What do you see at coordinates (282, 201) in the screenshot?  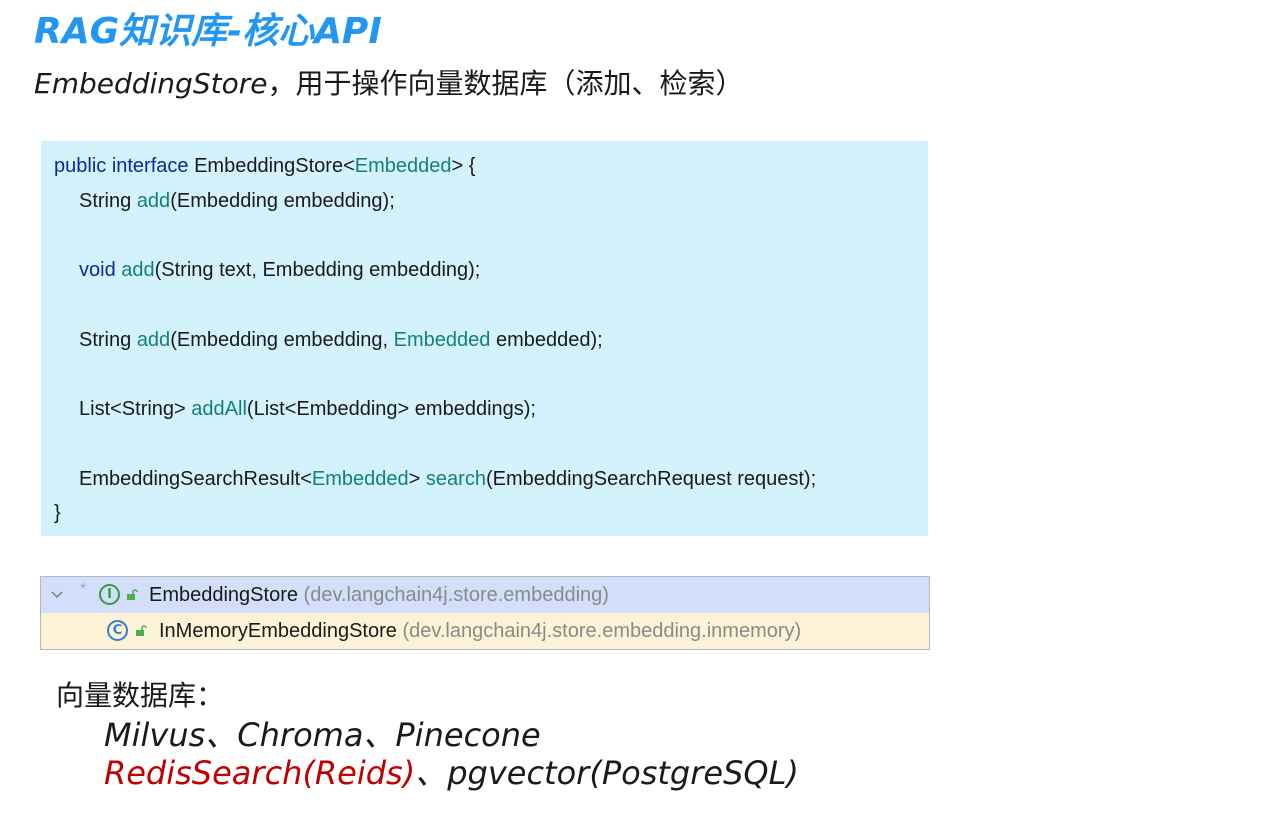 I see `code-text: (Embedding embedding);` at bounding box center [282, 201].